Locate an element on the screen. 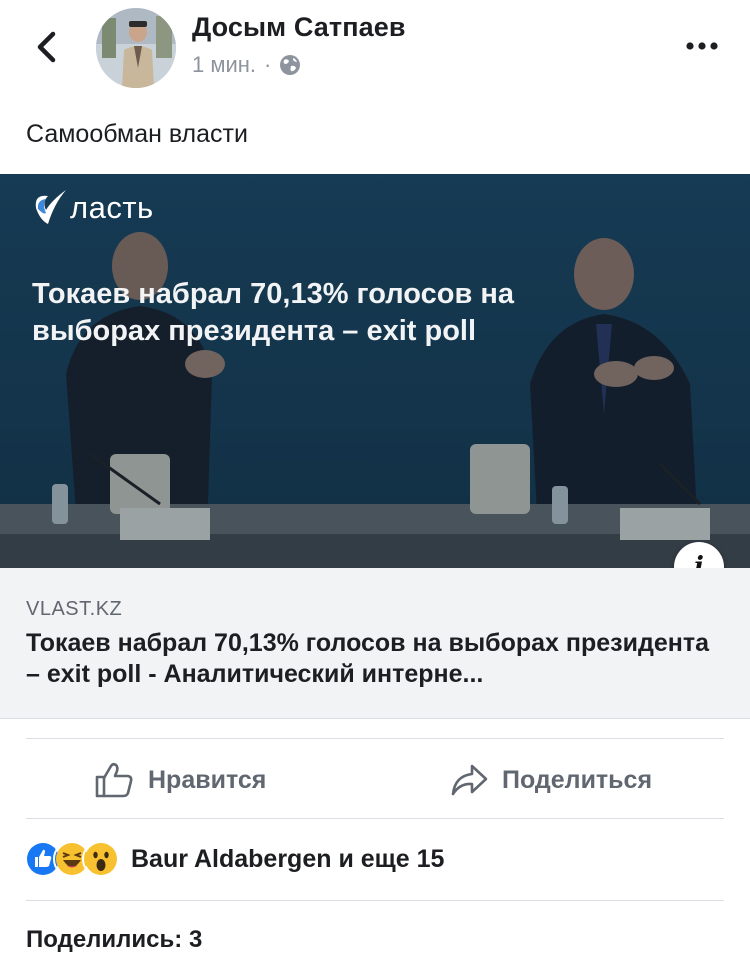 The image size is (750, 980). vlast-logo: ласть is located at coordinates (93, 208).